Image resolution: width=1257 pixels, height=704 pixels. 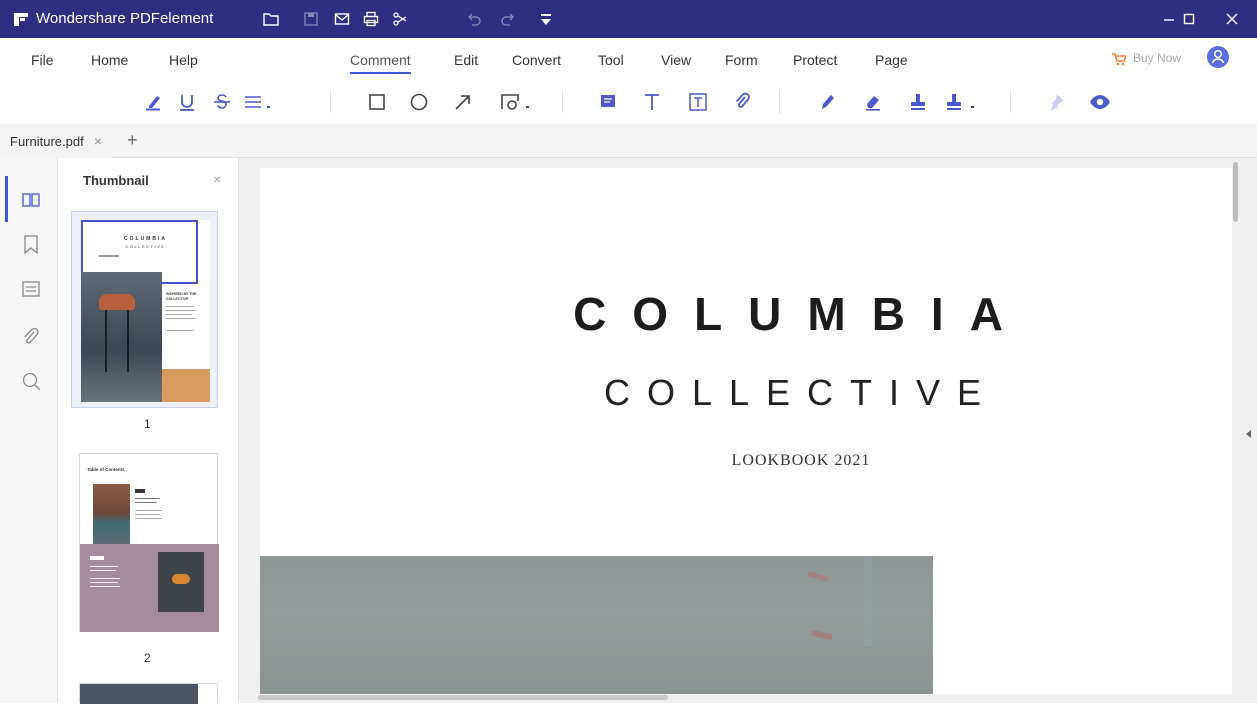 I want to click on menu-page: Page, so click(x=891, y=60).